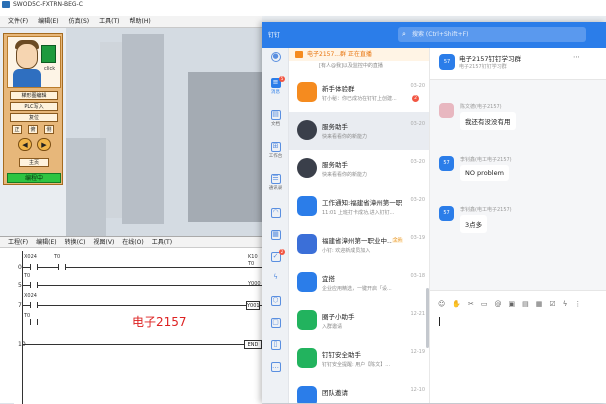 Image resolution: width=606 pixels, height=404 pixels. I want to click on nav-lightning: ϟ, so click(275, 284).